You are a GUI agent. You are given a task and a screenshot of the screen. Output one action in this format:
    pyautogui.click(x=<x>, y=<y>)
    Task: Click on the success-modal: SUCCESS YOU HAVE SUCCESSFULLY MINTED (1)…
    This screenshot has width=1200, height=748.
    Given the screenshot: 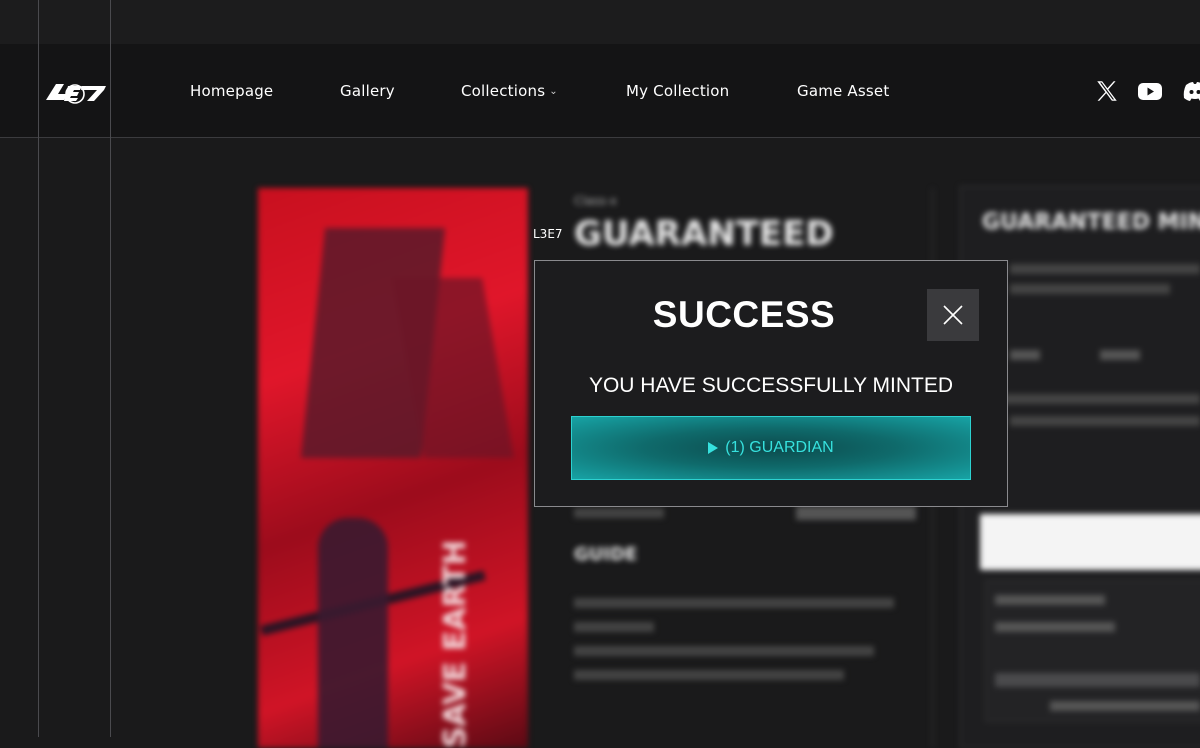 What is the action you would take?
    pyautogui.click(x=771, y=383)
    